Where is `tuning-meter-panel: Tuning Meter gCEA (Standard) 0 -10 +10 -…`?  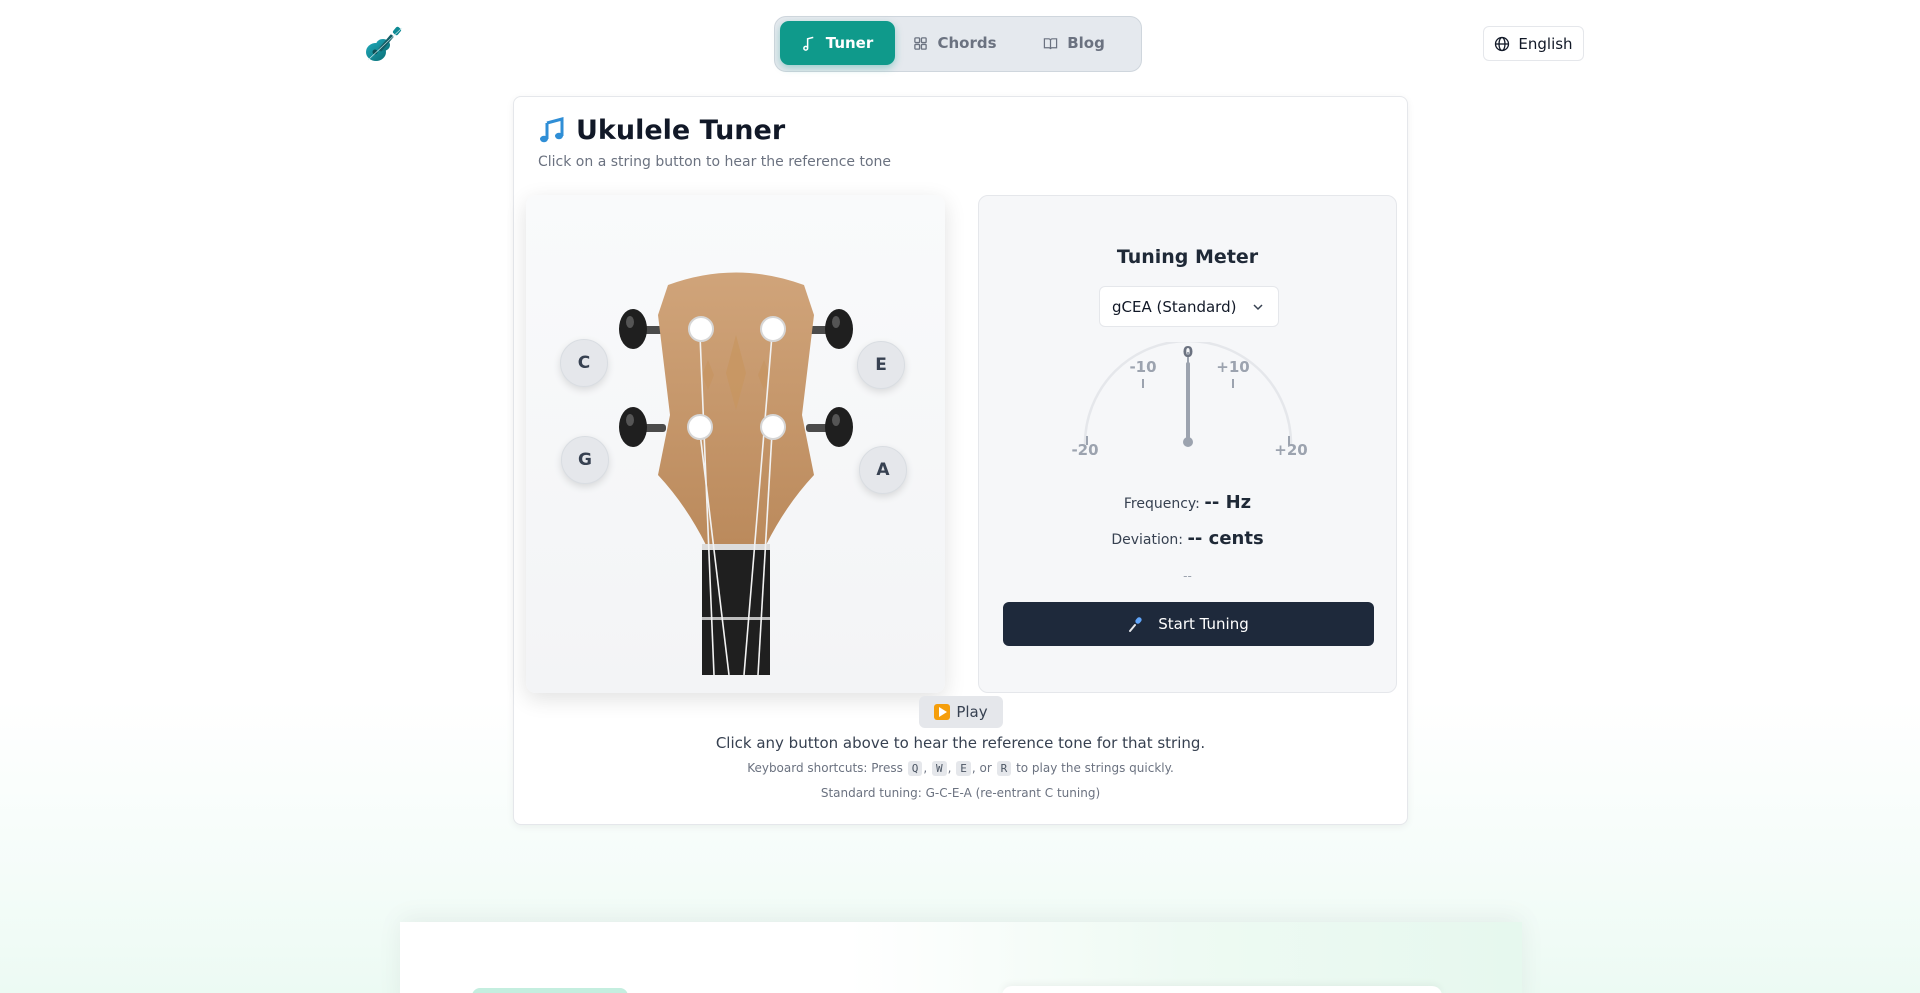 tuning-meter-panel: Tuning Meter gCEA (Standard) 0 -10 +10 -… is located at coordinates (1187, 444).